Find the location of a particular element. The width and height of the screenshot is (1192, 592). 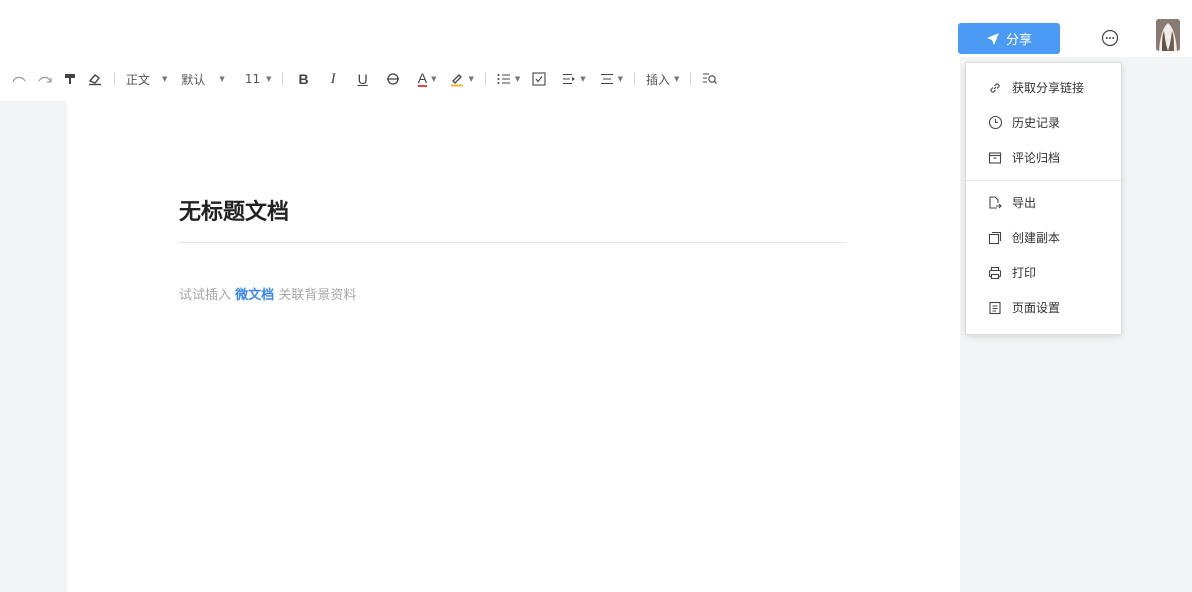

align-dropdown: ▼ is located at coordinates (611, 79).